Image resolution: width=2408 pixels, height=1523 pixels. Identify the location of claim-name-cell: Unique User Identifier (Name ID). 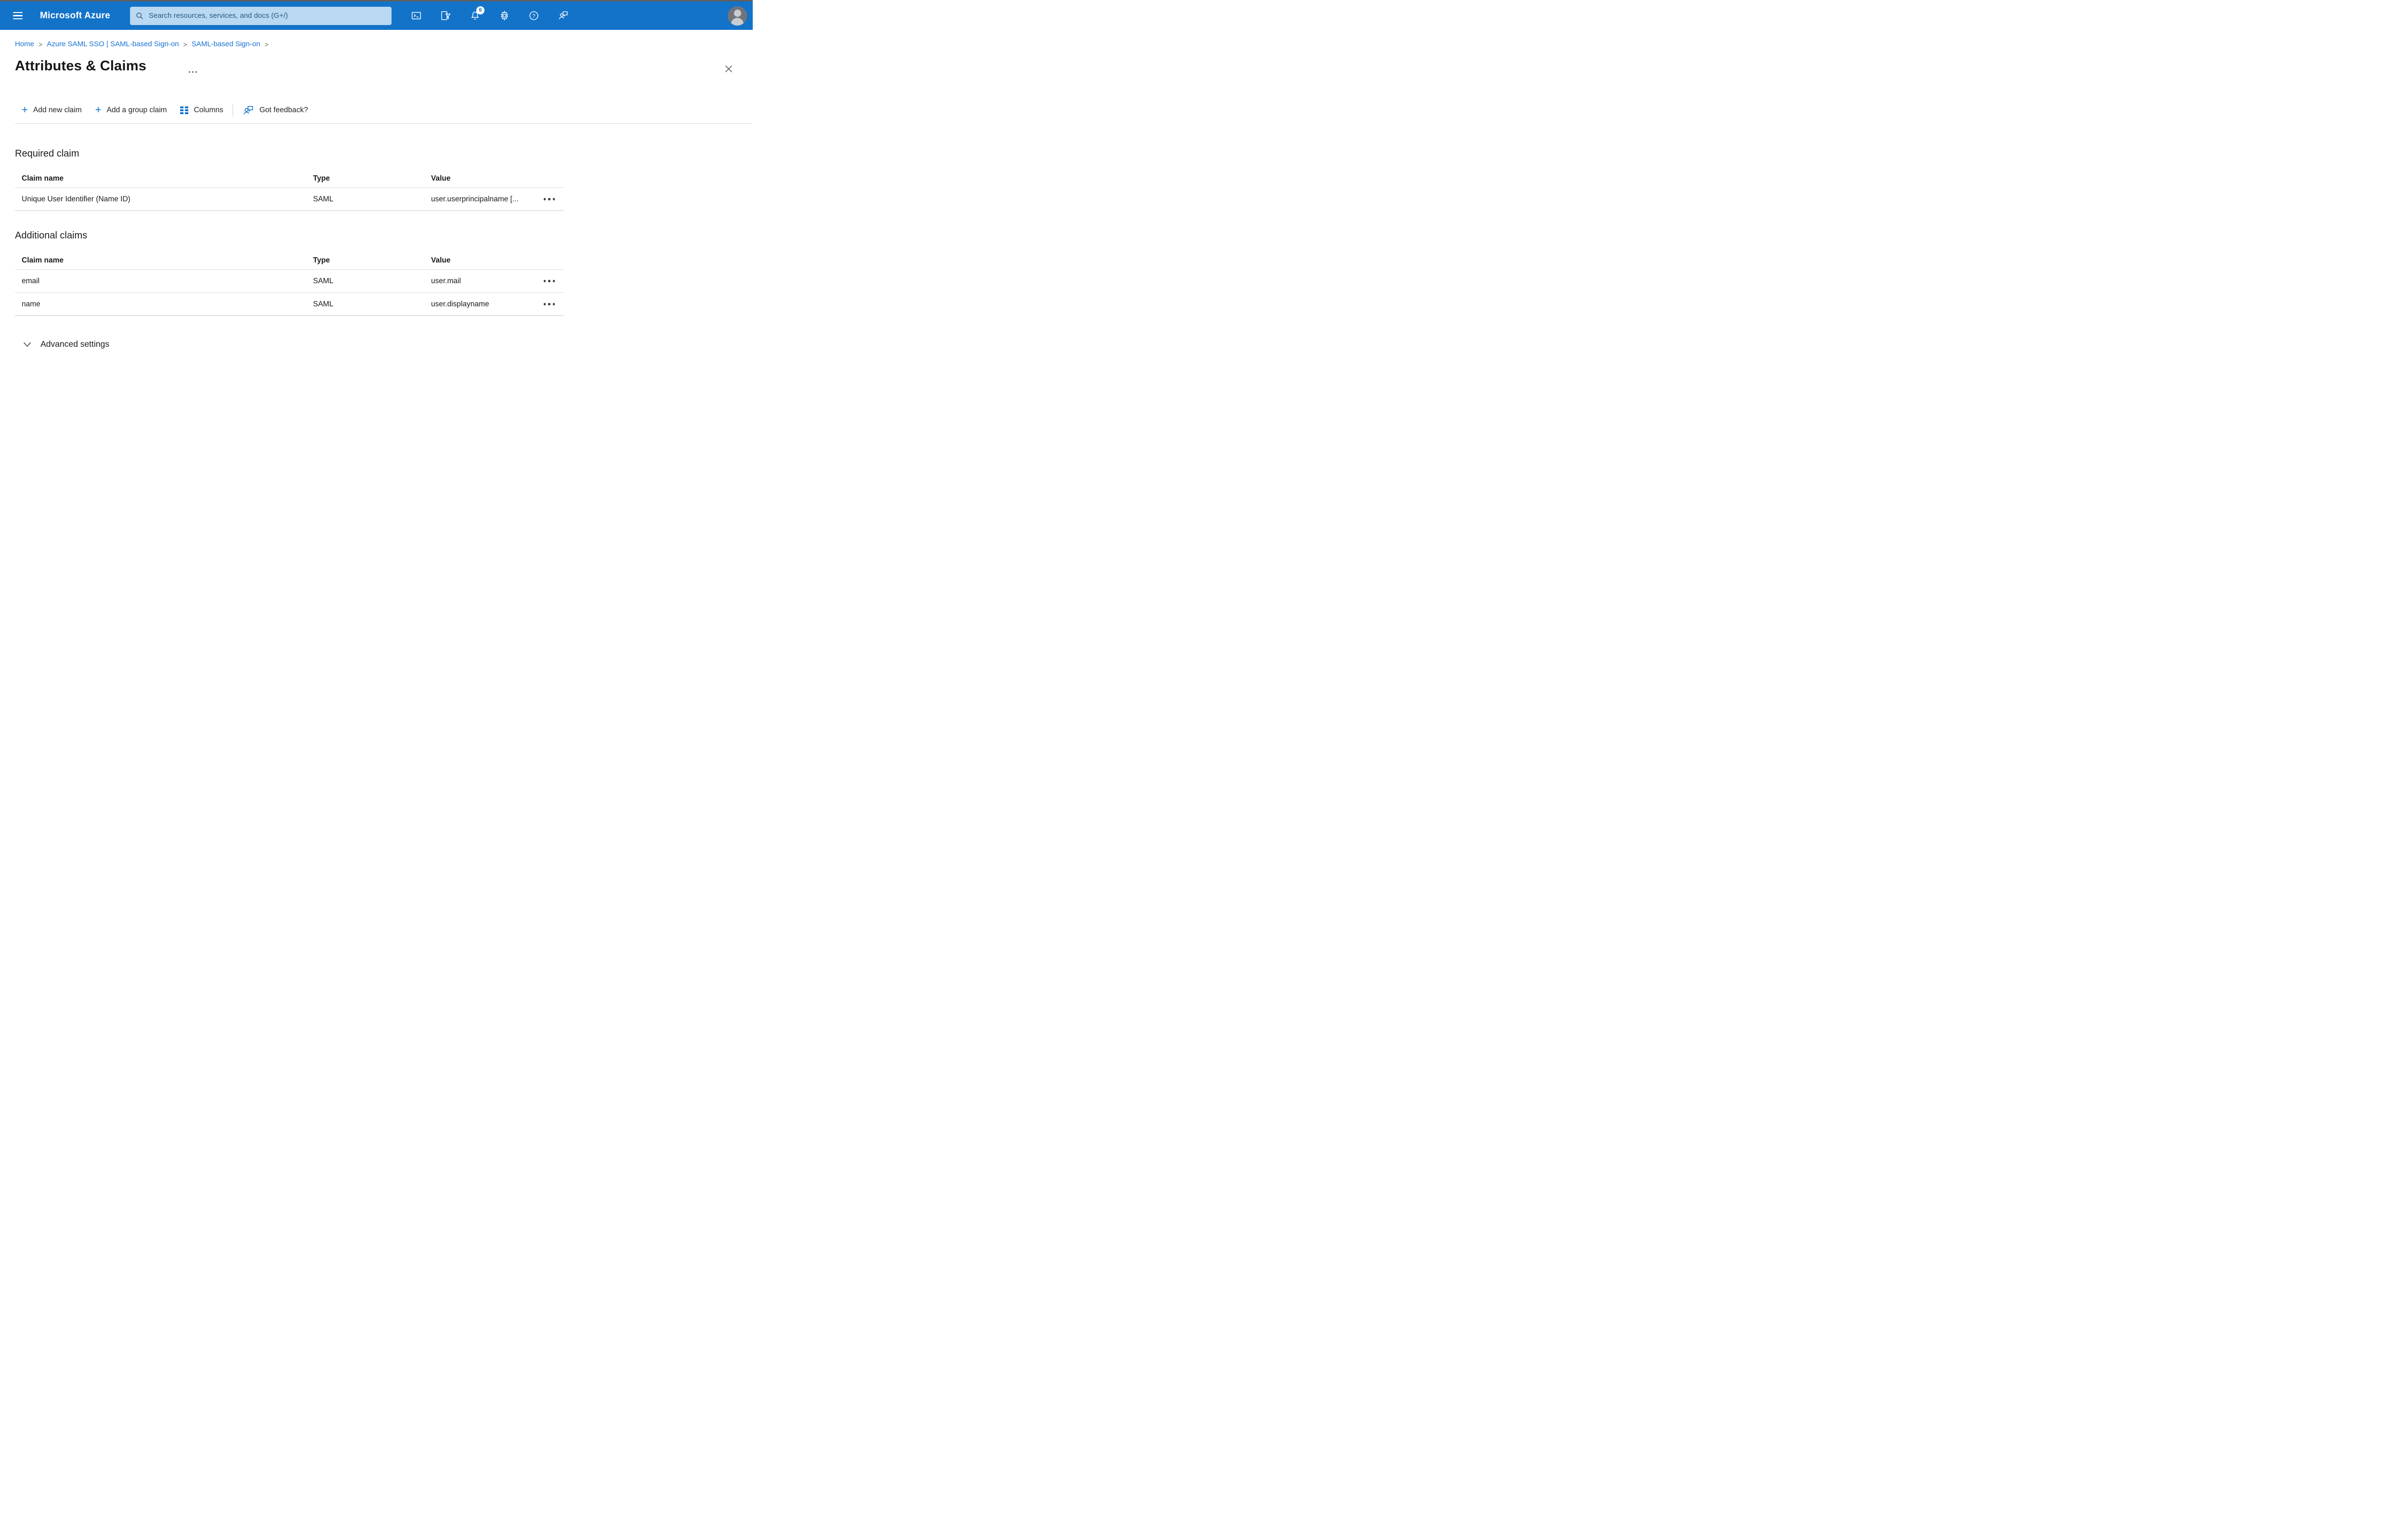
(76, 199).